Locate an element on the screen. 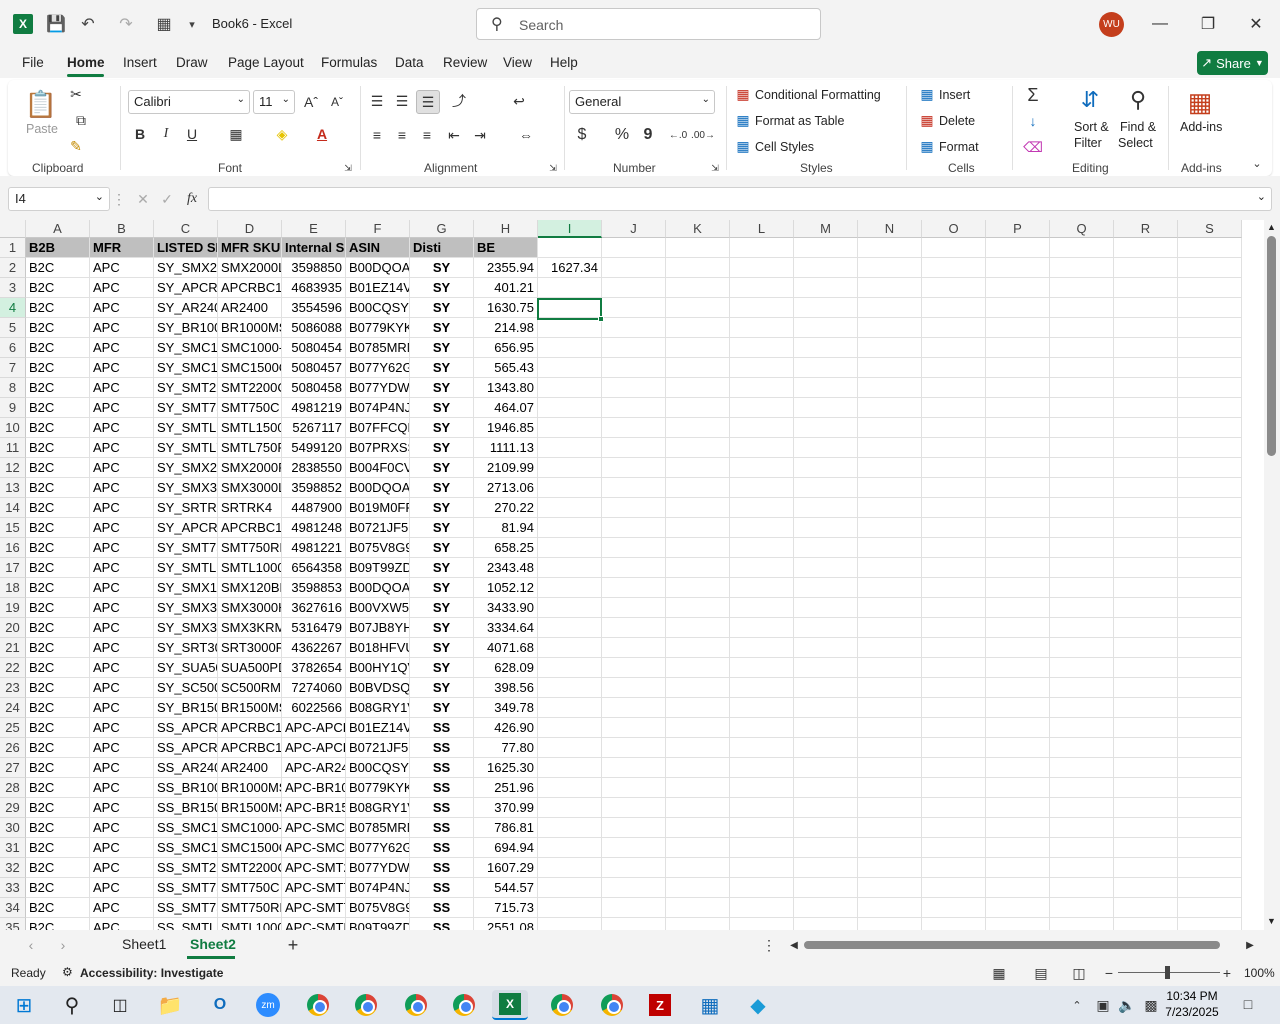 The image size is (1280, 1024). close-icon: ✕ is located at coordinates (1256, 24).